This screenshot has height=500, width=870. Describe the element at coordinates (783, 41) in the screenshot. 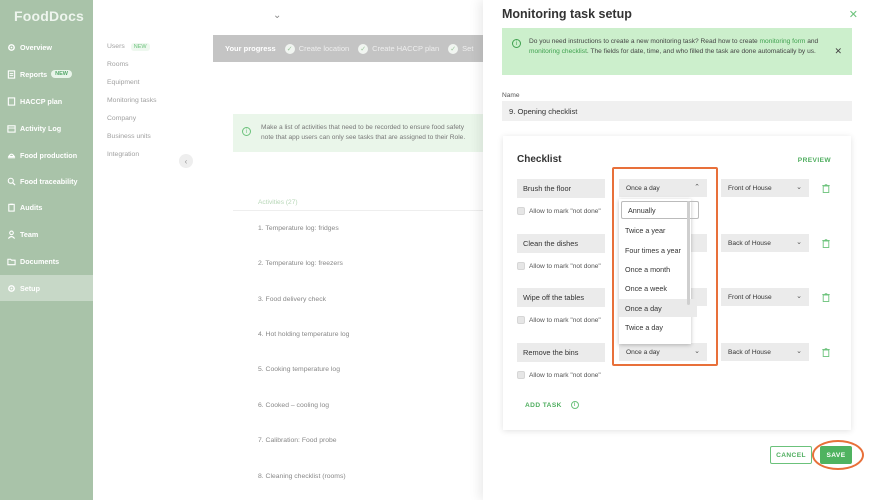

I see `monitoring-form-link: monitoring form` at that location.